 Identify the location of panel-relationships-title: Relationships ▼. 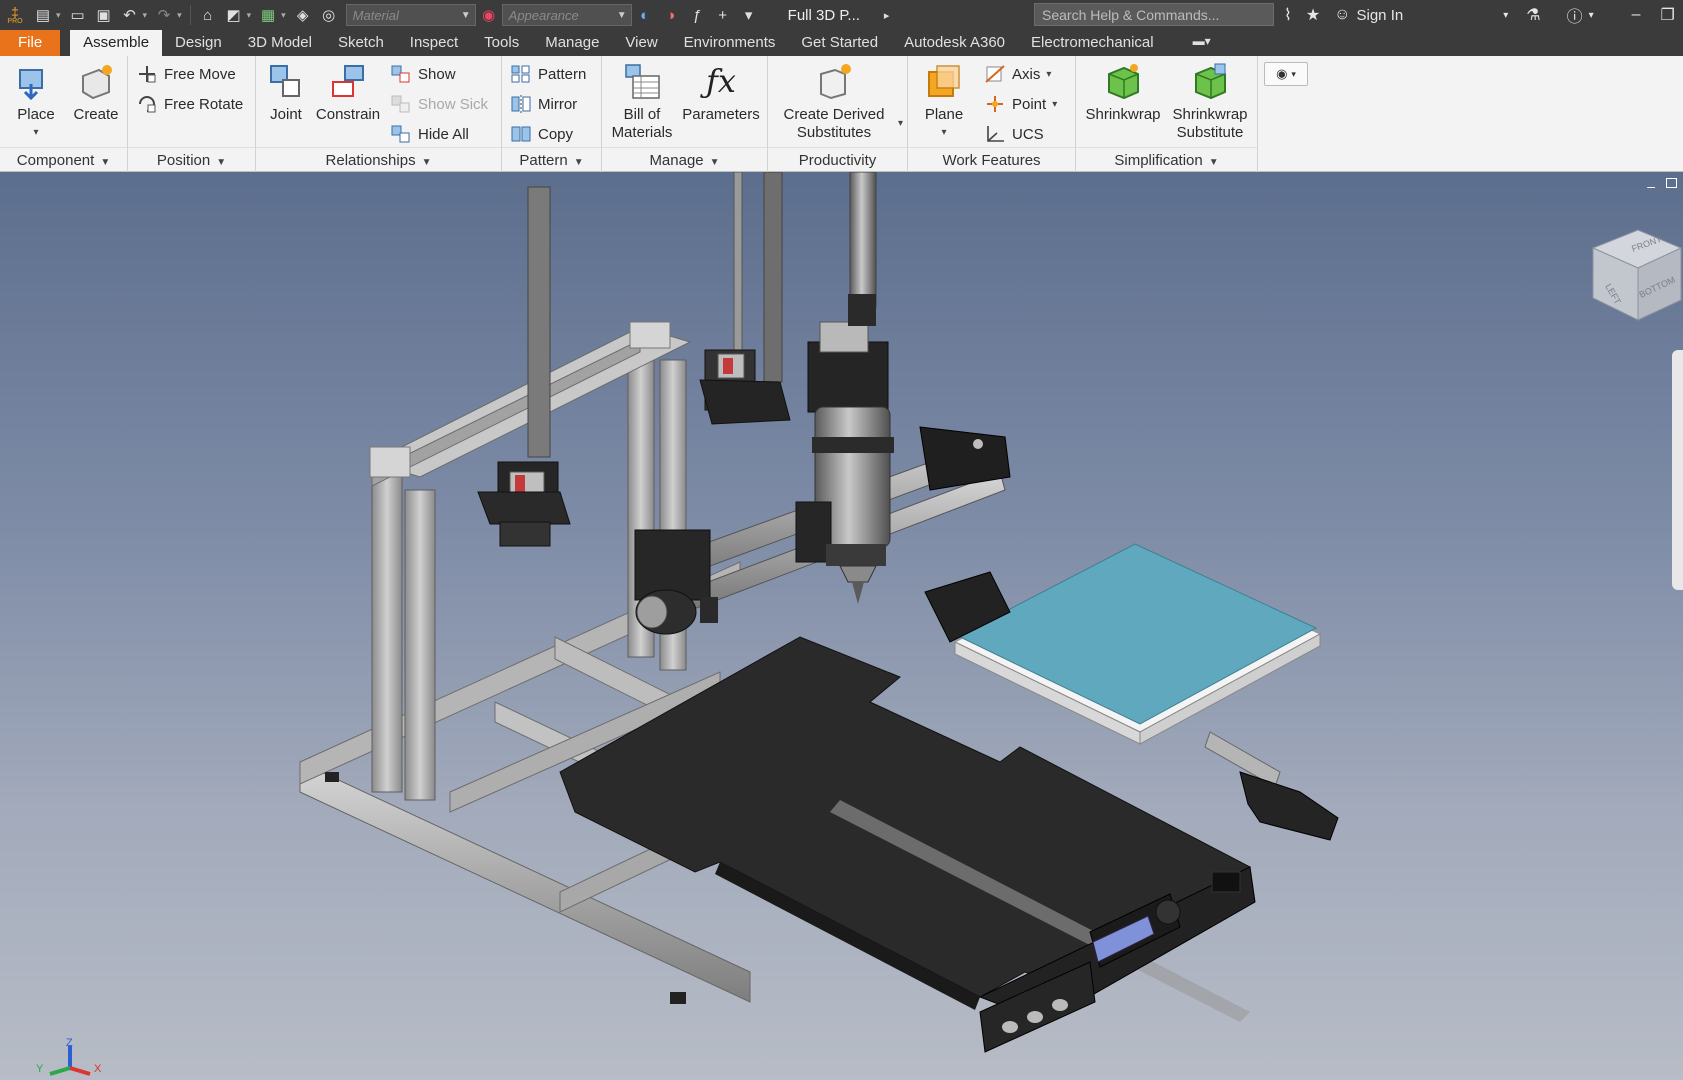
(378, 159).